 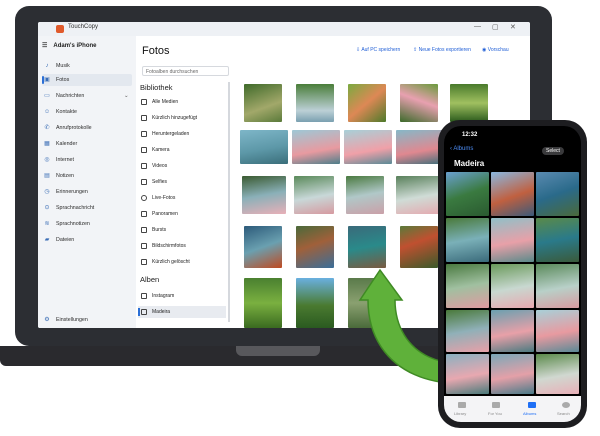 I want to click on albums-icon, so click(x=532, y=405).